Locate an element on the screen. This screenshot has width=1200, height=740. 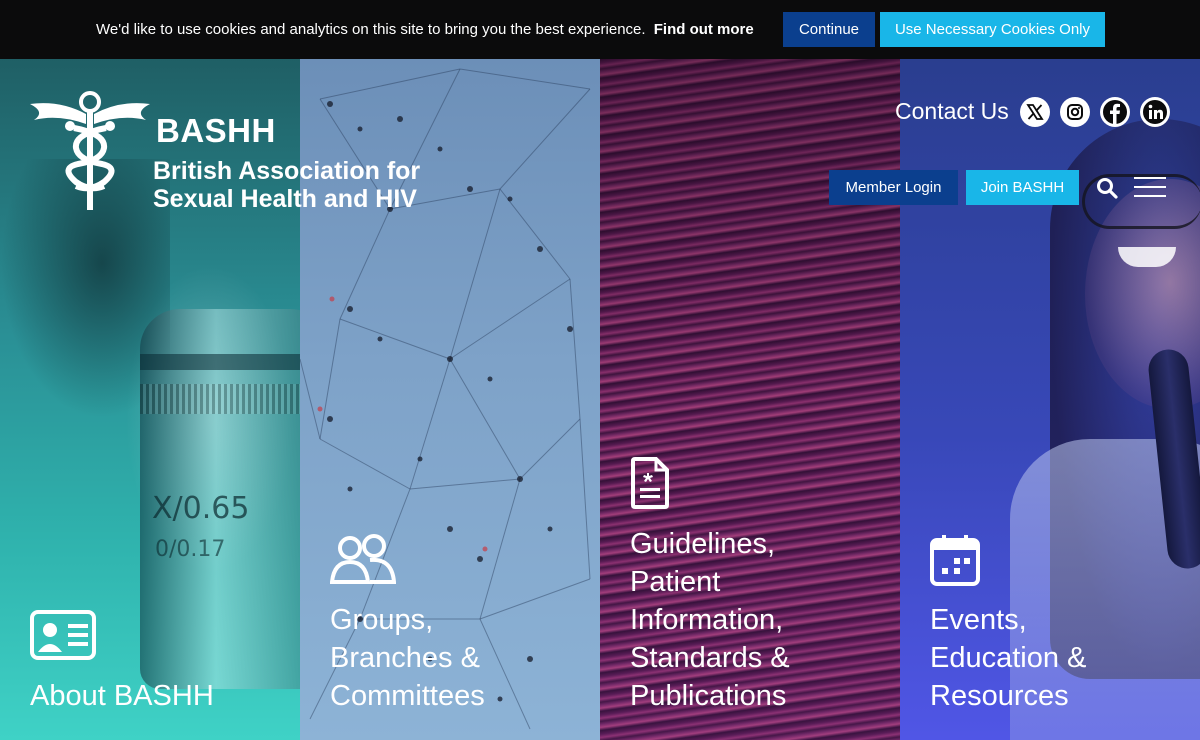
panel-title-line: Standards & is located at coordinates (710, 658).